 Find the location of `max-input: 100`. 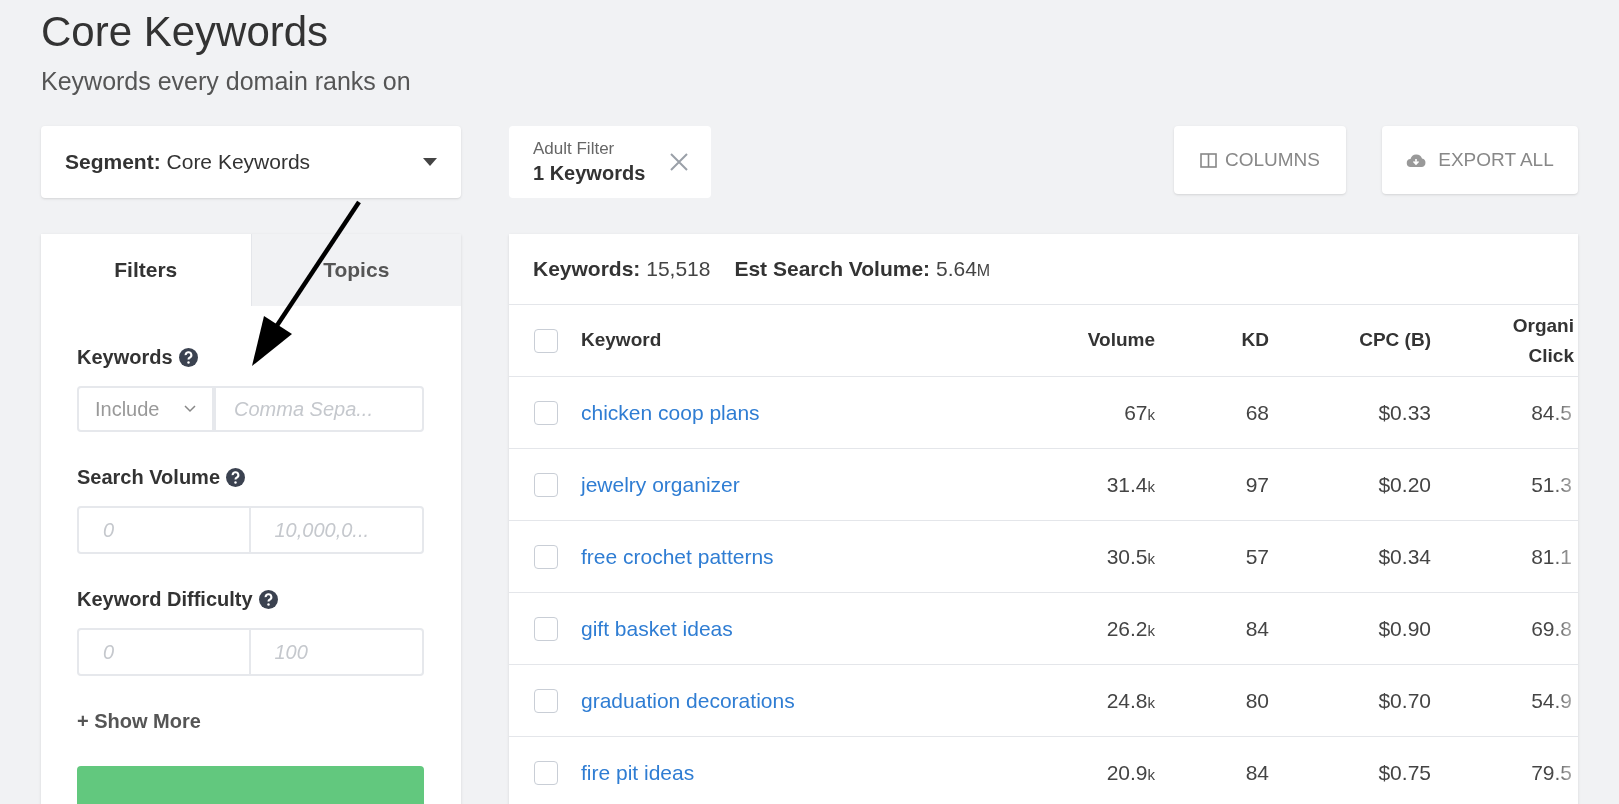

max-input: 100 is located at coordinates (337, 652).